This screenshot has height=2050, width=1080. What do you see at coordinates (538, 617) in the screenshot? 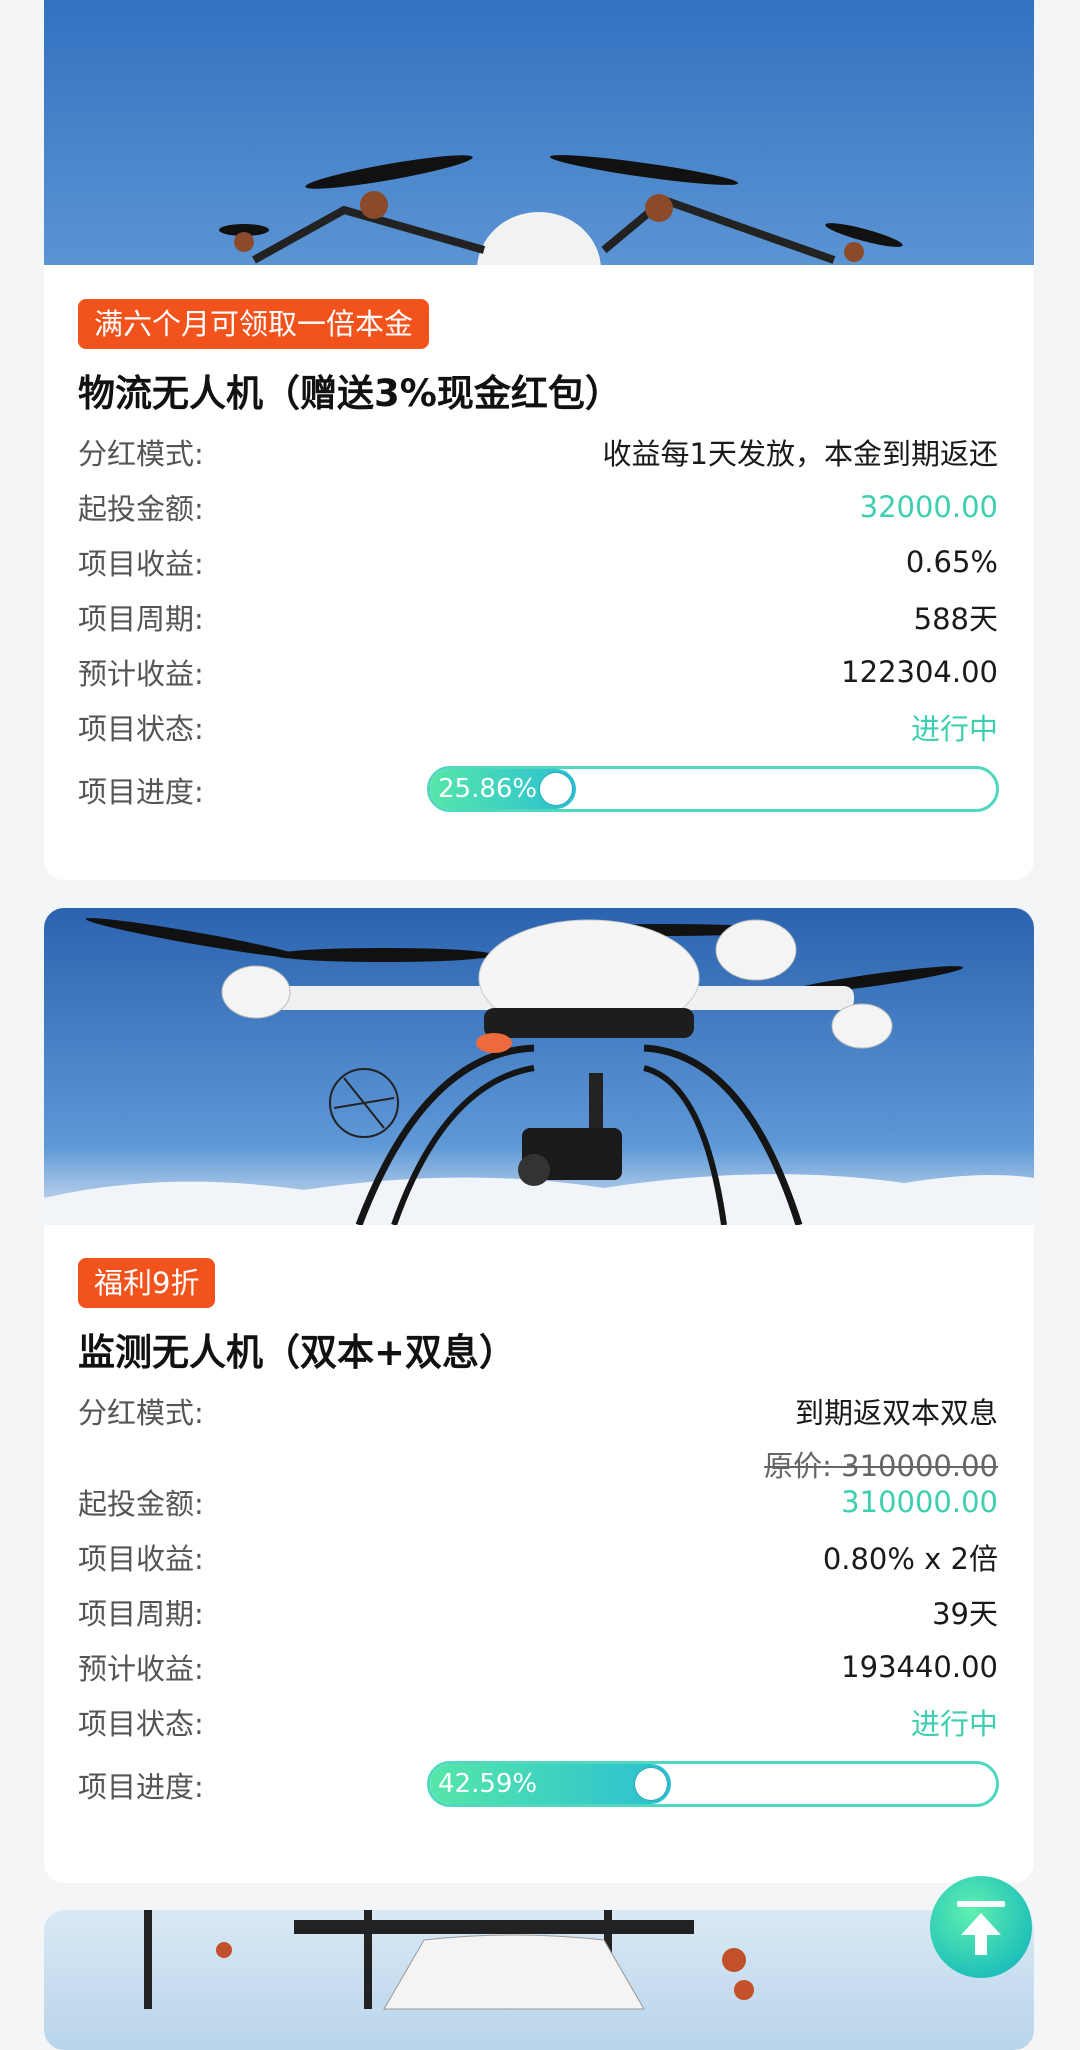
I see `info-row-term: 项目周期: 588天` at bounding box center [538, 617].